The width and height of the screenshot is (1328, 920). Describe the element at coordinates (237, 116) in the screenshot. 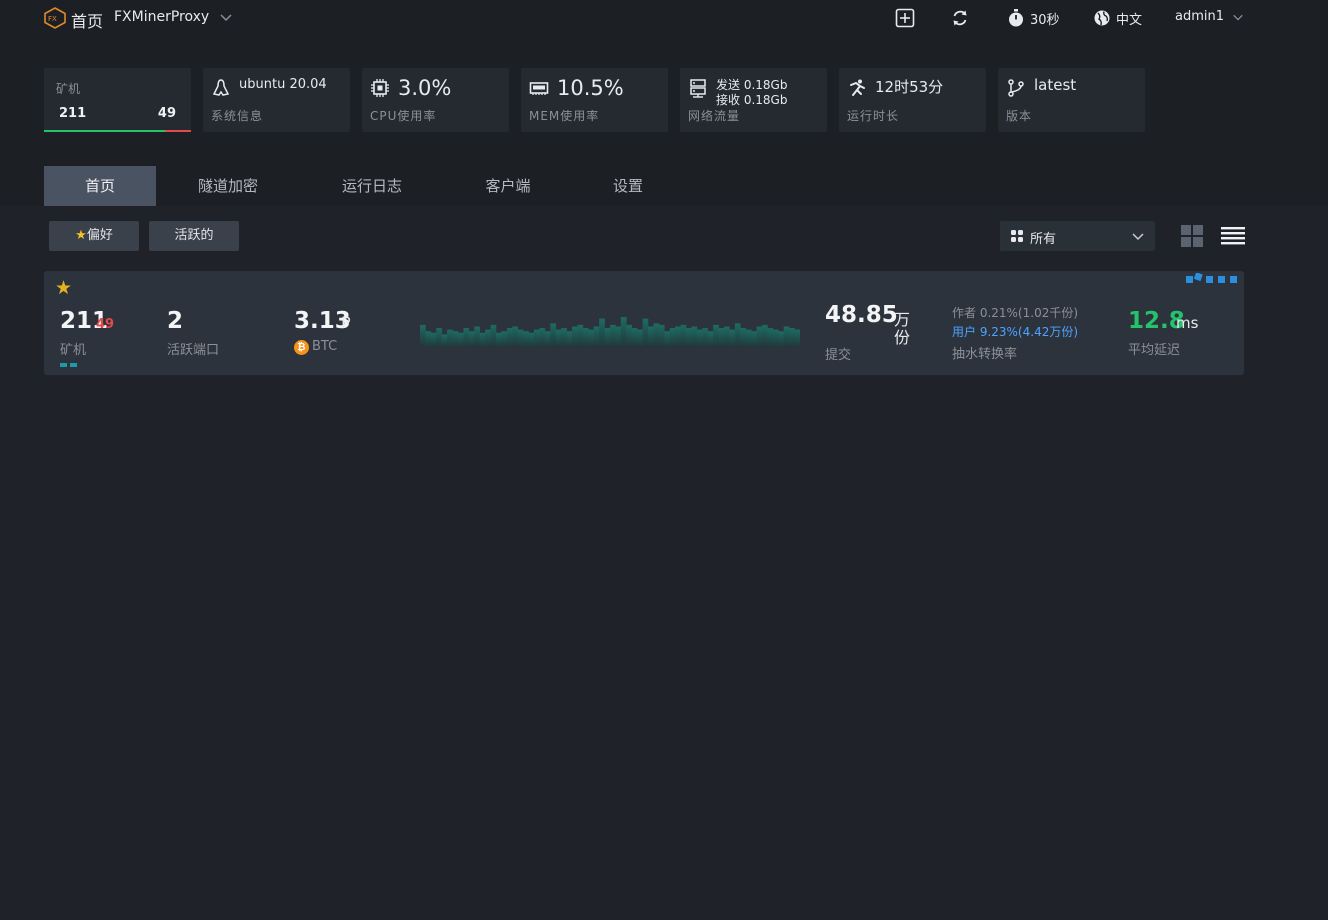

I see `system-label: 系统信息` at that location.